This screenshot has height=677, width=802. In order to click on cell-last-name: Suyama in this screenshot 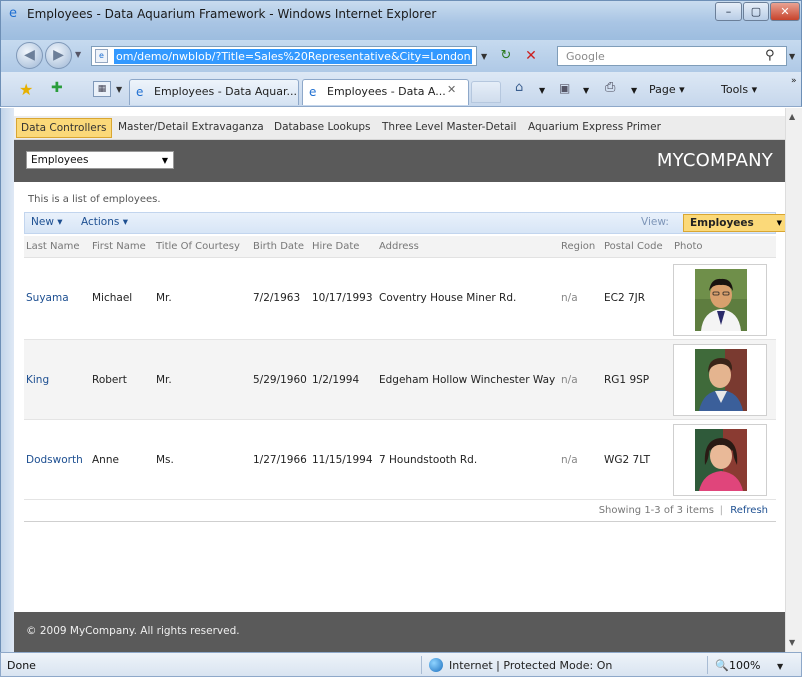, I will do `click(47, 298)`.